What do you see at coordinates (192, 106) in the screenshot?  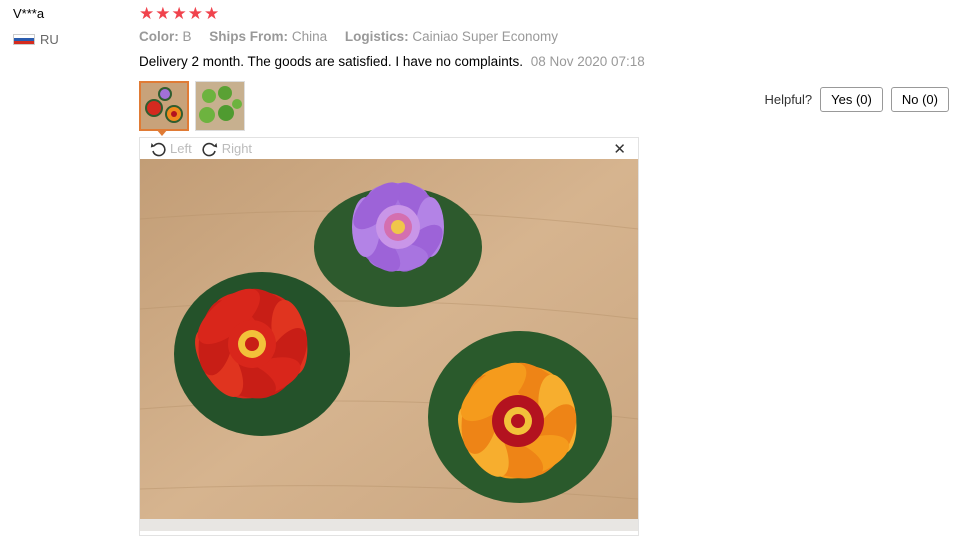 I see `photo-thumbnails` at bounding box center [192, 106].